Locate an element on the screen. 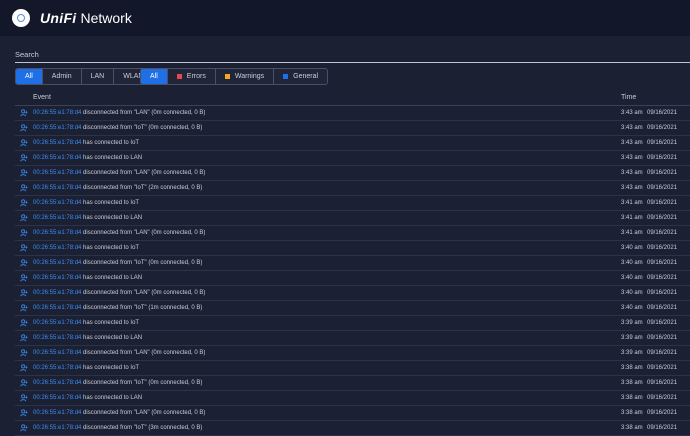 Image resolution: width=690 pixels, height=436 pixels. search-bar is located at coordinates (352, 53).